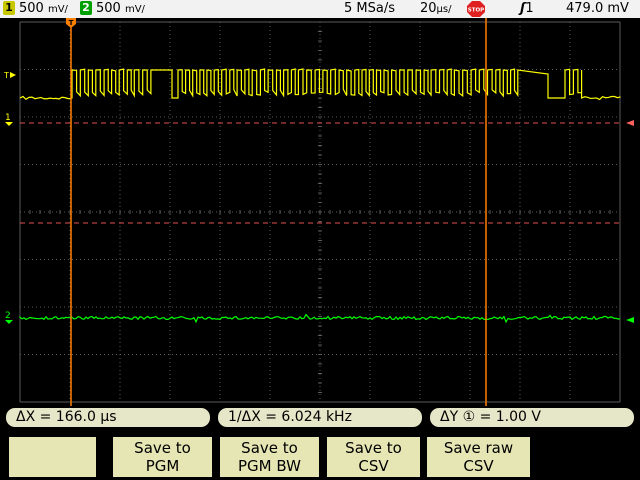  I want to click on stop-icon: STOP, so click(476, 9).